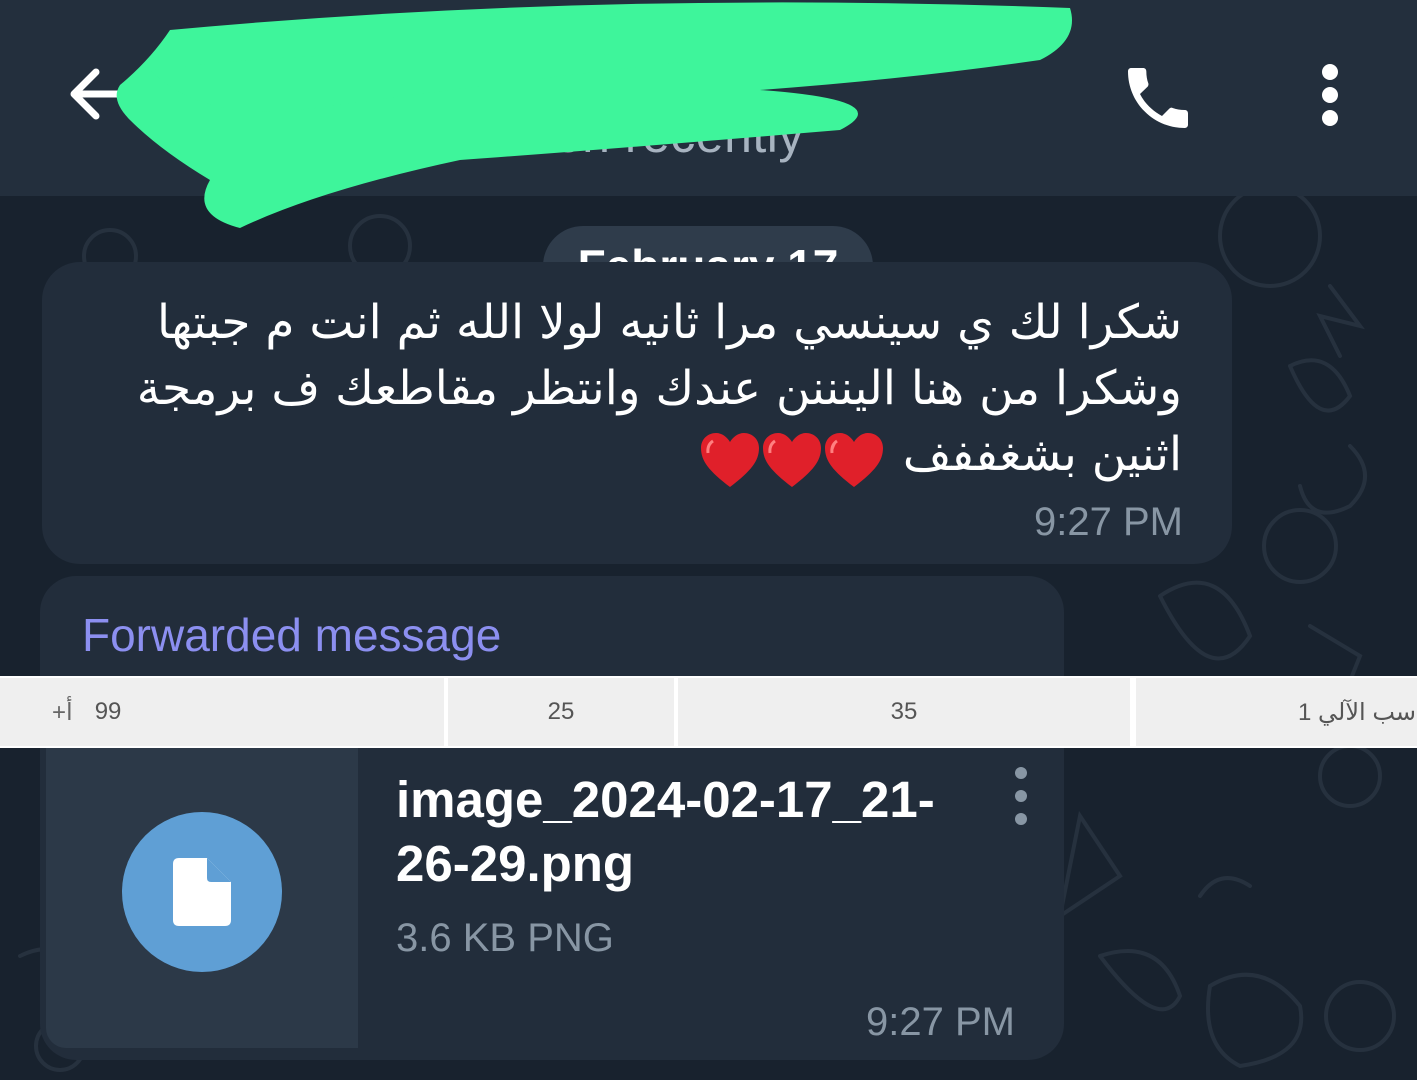 The height and width of the screenshot is (1080, 1417). What do you see at coordinates (62, 712) in the screenshot?
I see `strip-cell-prefix: +أ` at bounding box center [62, 712].